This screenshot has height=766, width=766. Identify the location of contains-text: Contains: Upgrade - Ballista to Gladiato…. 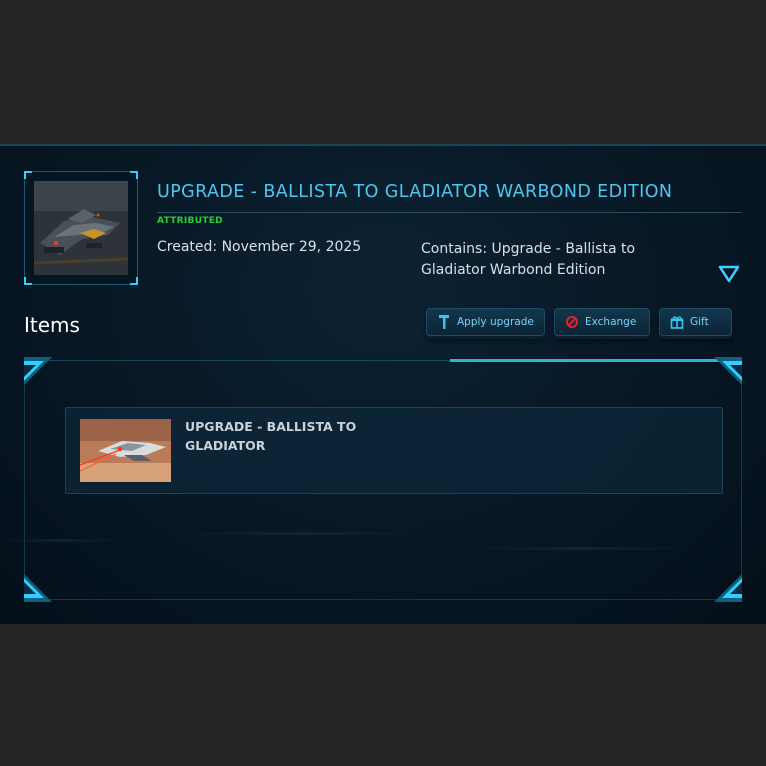
(528, 259).